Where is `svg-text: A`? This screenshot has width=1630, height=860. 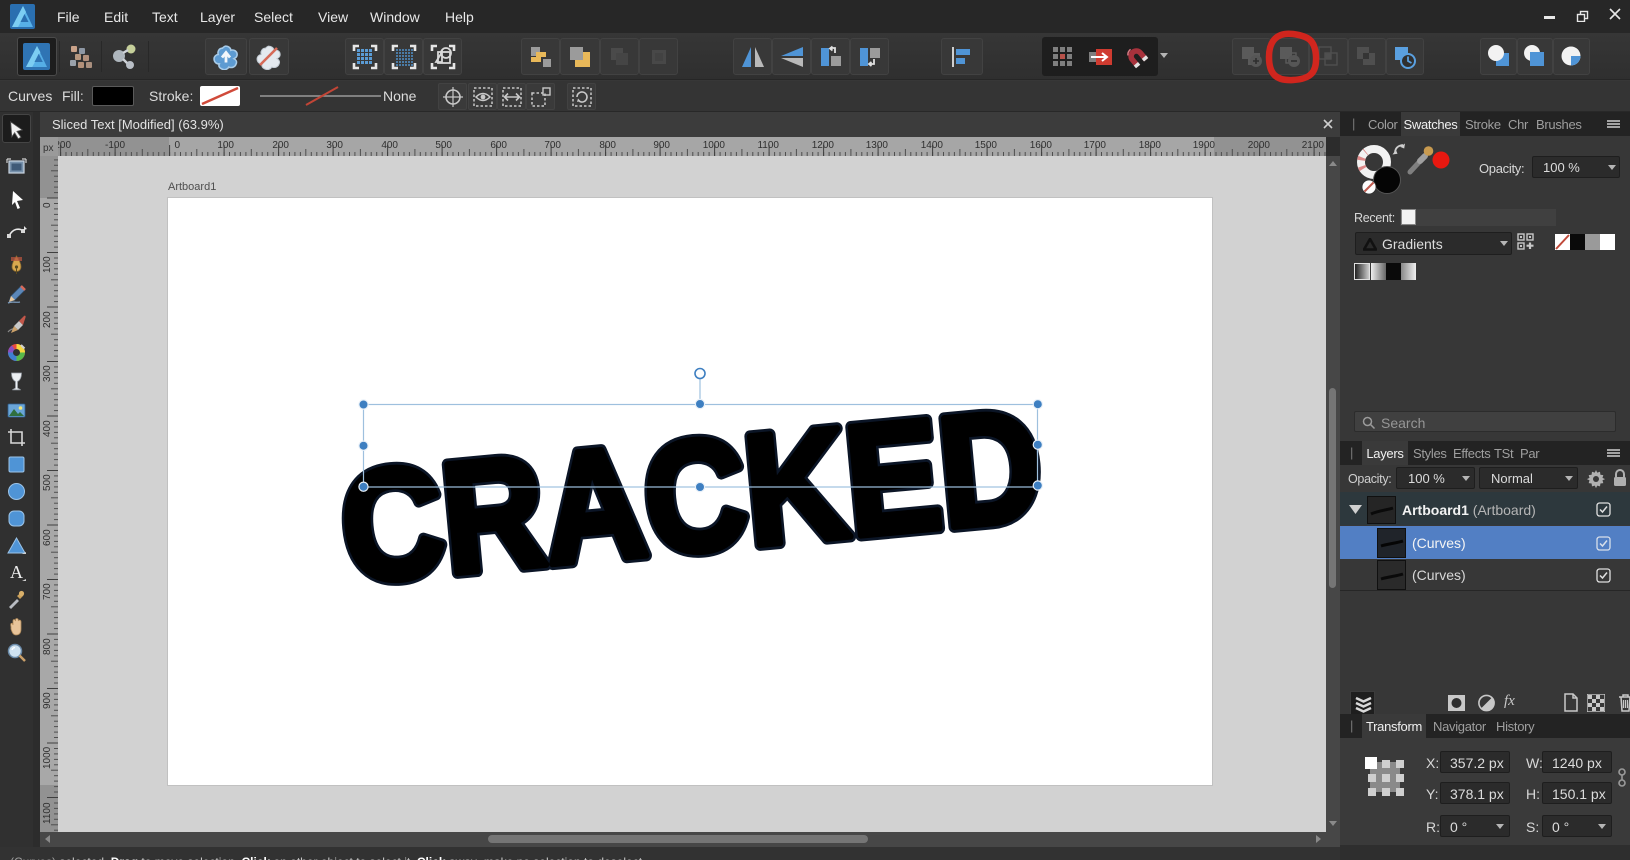
svg-text: A is located at coordinates (16, 572).